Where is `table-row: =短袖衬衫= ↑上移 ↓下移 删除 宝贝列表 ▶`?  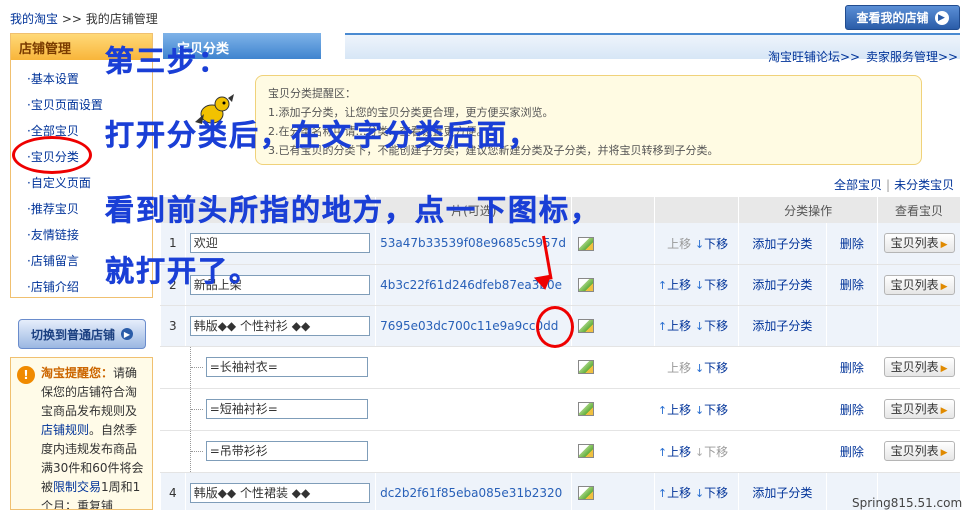 table-row: =短袖衬衫= ↑上移 ↓下移 删除 宝贝列表 ▶ is located at coordinates (560, 409).